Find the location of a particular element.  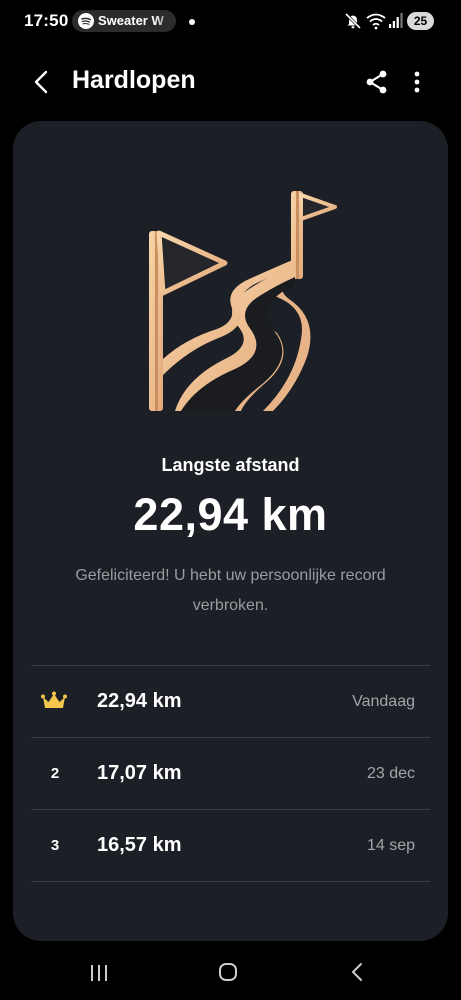

record-date: 14 sep is located at coordinates (390, 845).